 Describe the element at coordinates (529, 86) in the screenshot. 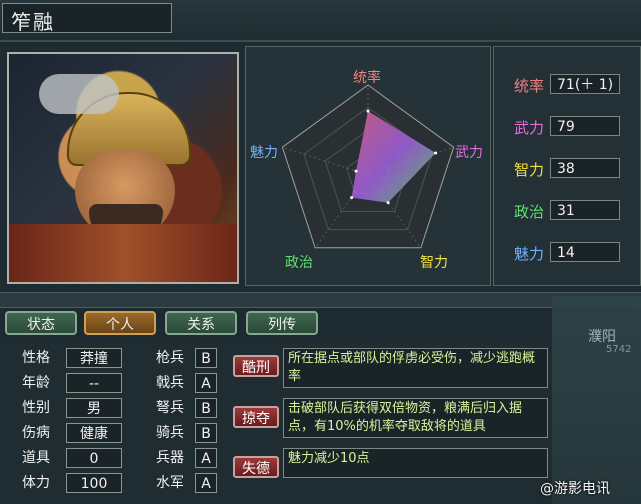

I see `stat-label-leadership: 统率` at that location.